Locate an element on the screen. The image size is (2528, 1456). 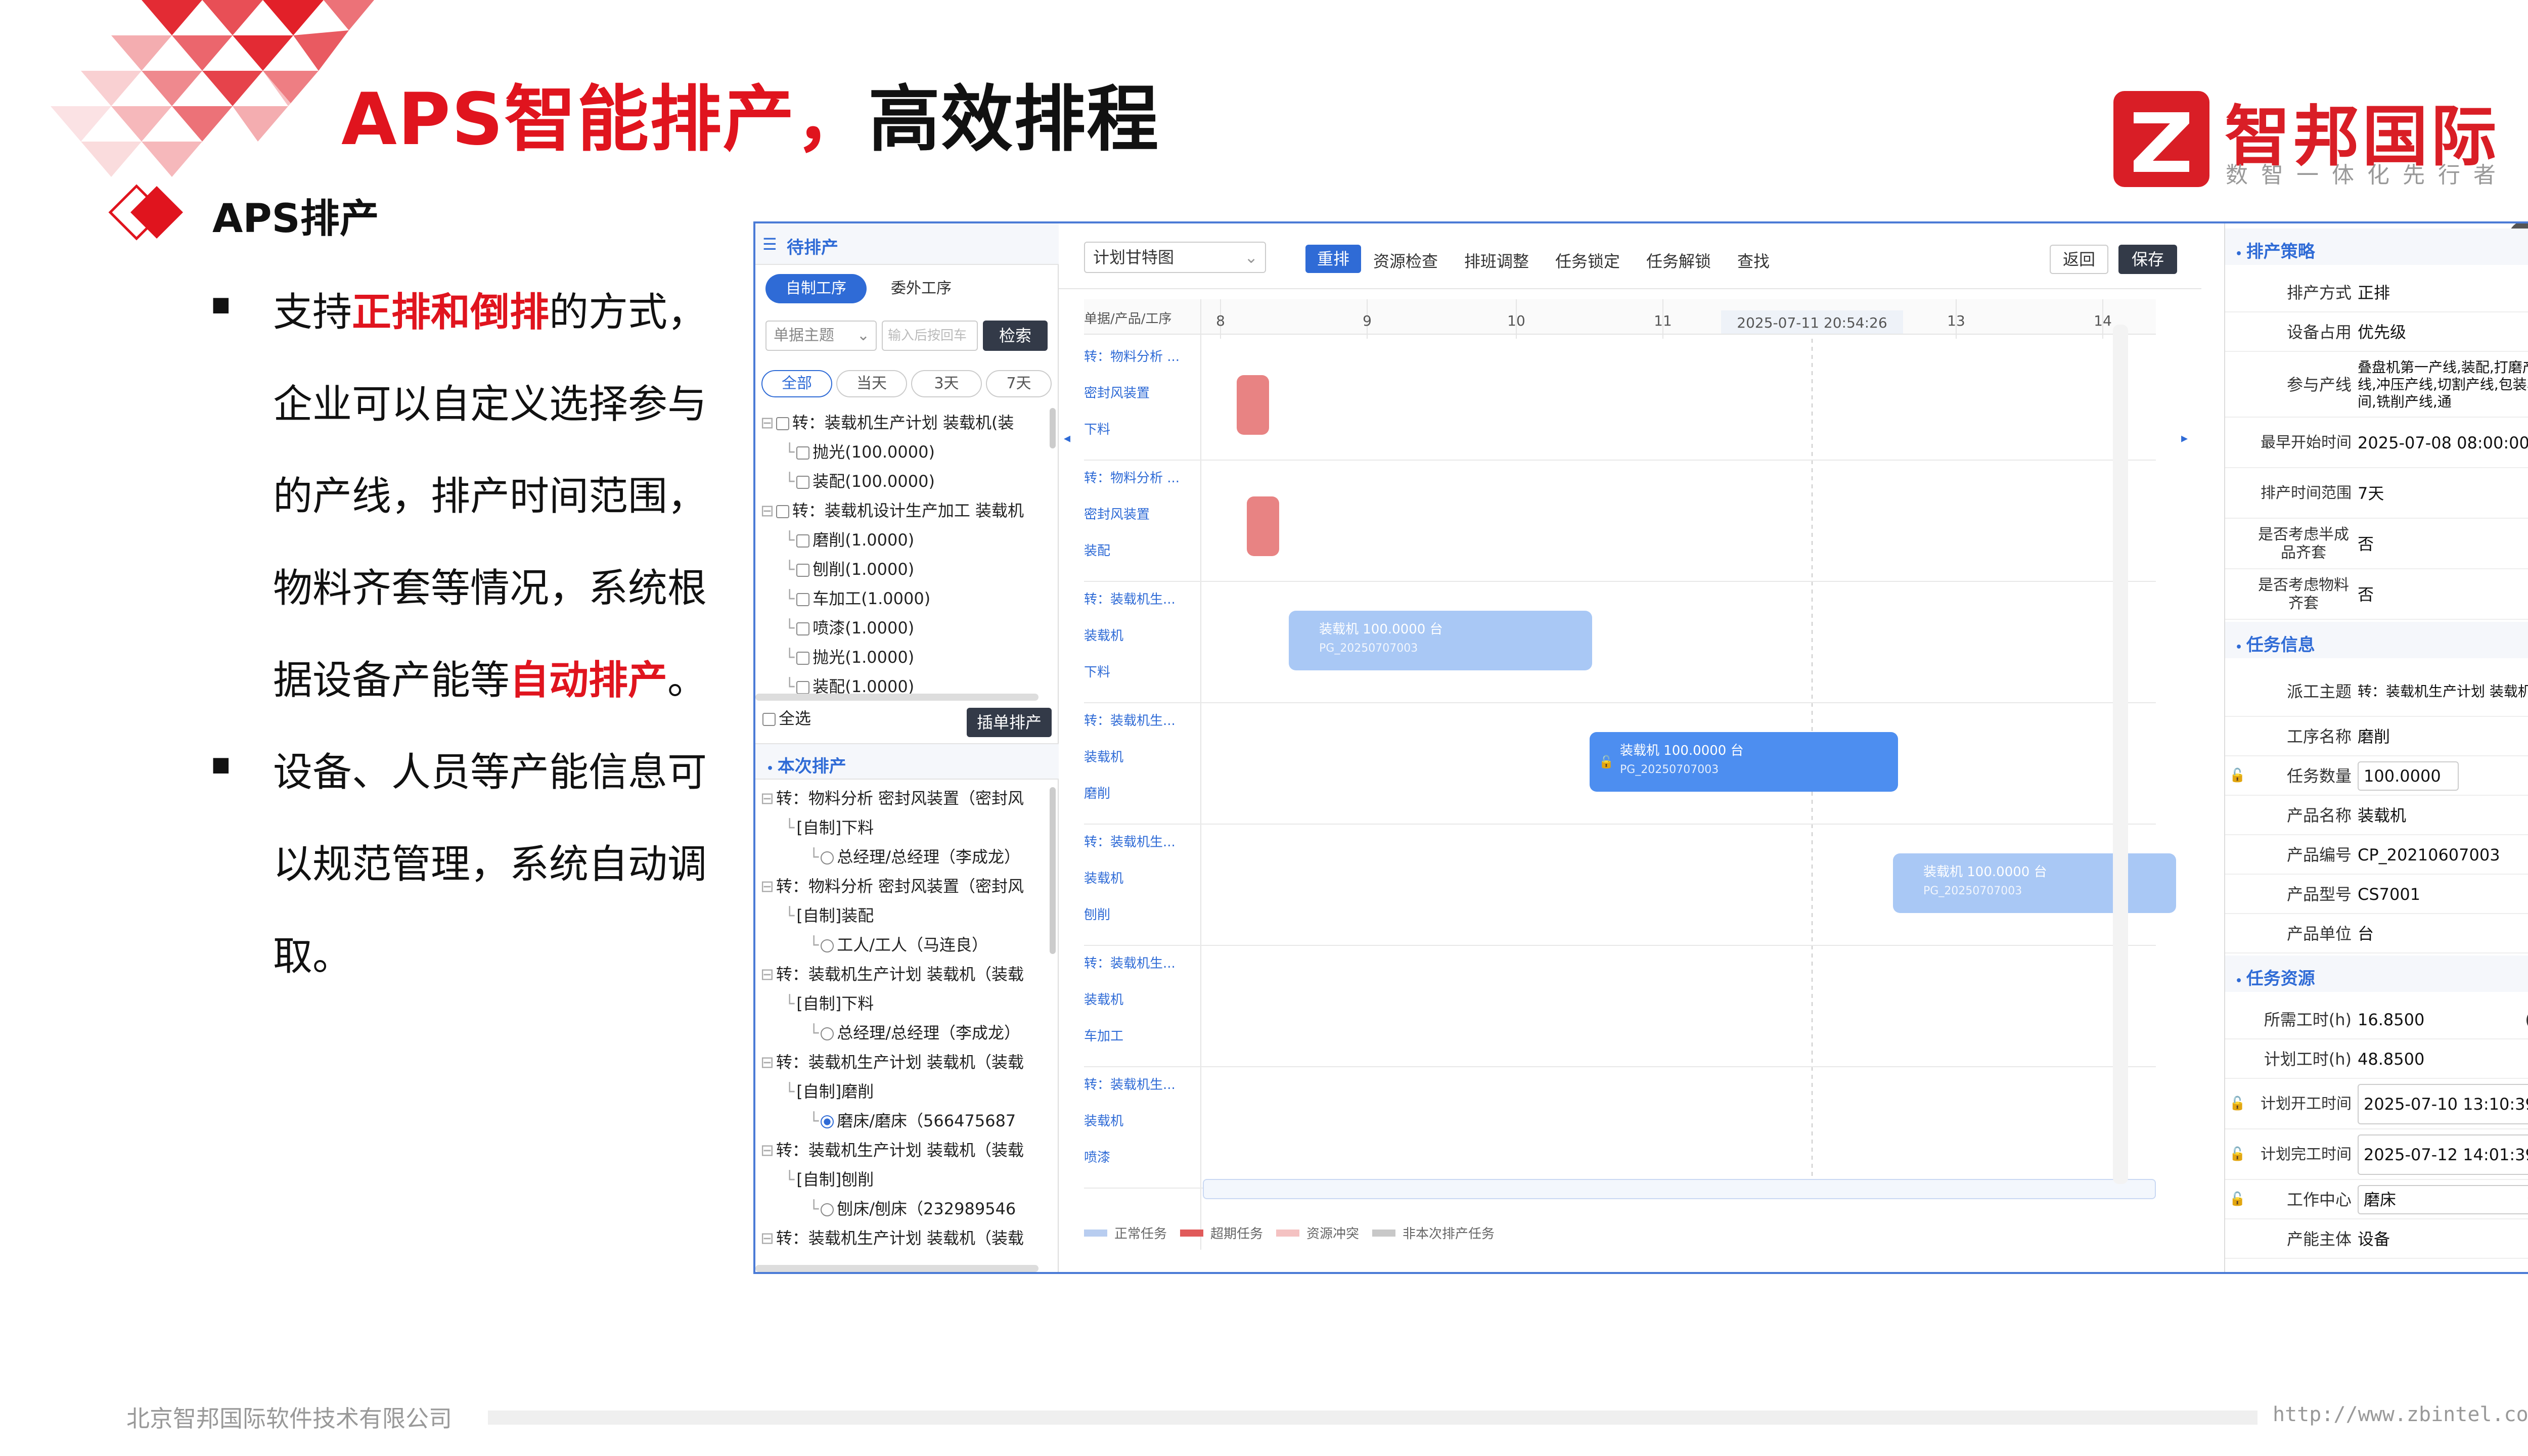
tree-node: └ 装配(1.0000) is located at coordinates (903, 683).